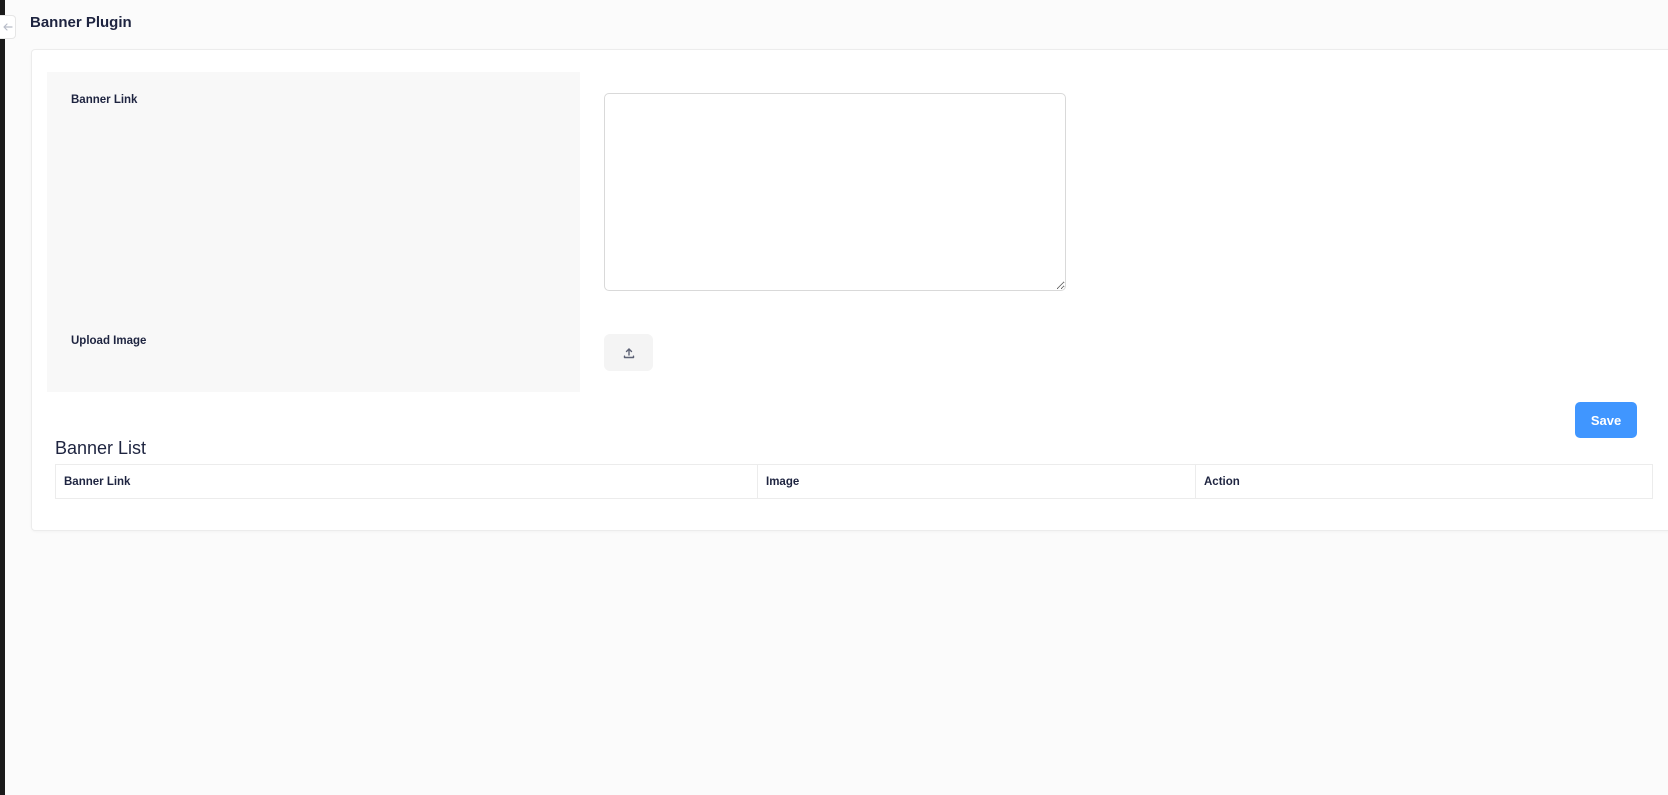 This screenshot has height=795, width=1668. I want to click on sidebar-edge, so click(2, 397).